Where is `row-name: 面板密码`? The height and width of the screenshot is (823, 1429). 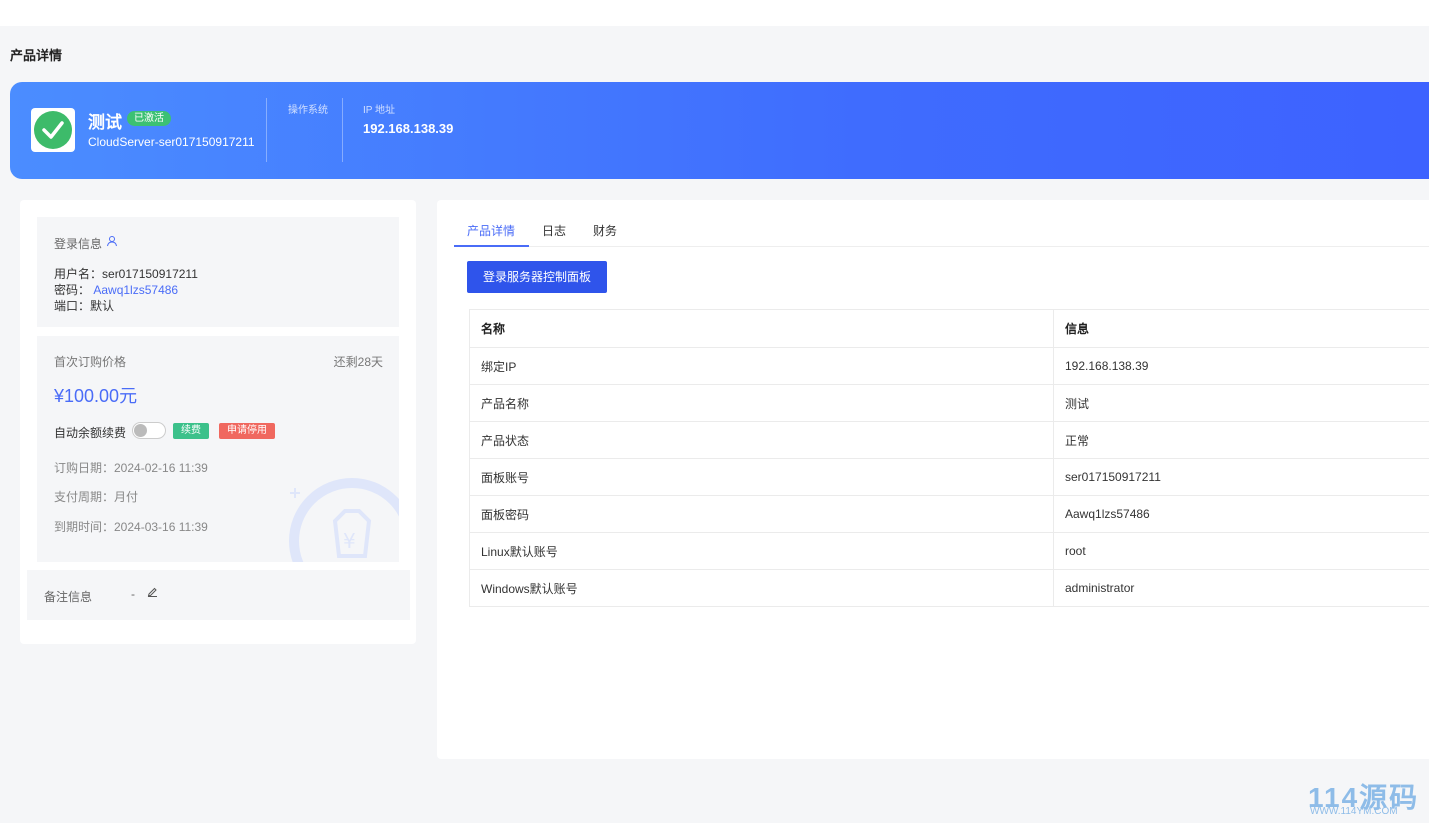 row-name: 面板密码 is located at coordinates (761, 514).